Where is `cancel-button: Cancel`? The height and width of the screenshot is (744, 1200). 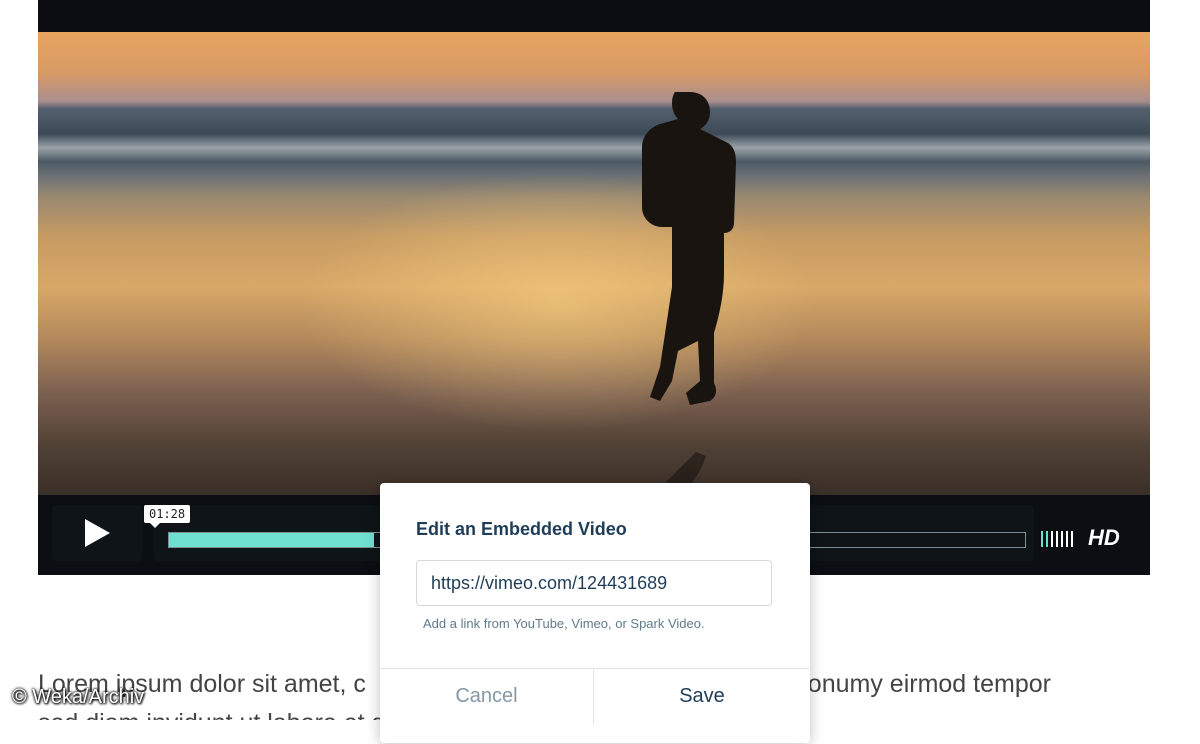 cancel-button: Cancel is located at coordinates (487, 696).